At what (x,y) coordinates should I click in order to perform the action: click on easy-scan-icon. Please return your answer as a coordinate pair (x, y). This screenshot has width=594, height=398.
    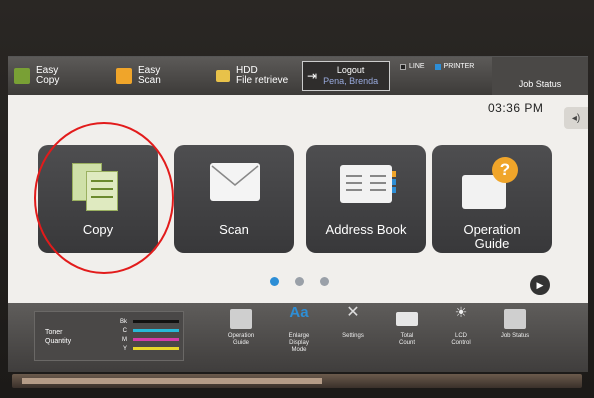
    Looking at the image, I should click on (124, 76).